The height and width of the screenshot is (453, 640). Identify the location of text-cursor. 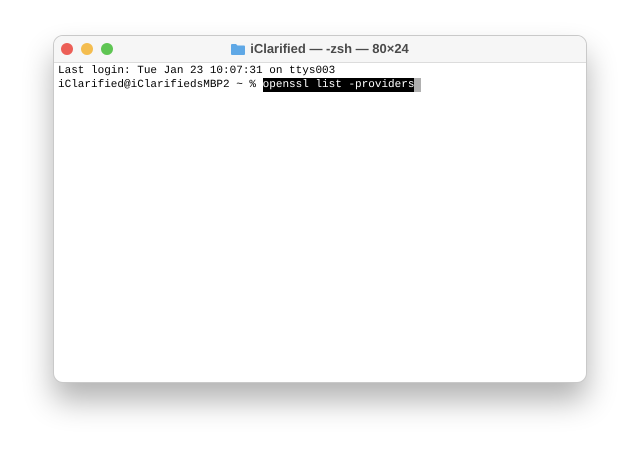
(418, 85).